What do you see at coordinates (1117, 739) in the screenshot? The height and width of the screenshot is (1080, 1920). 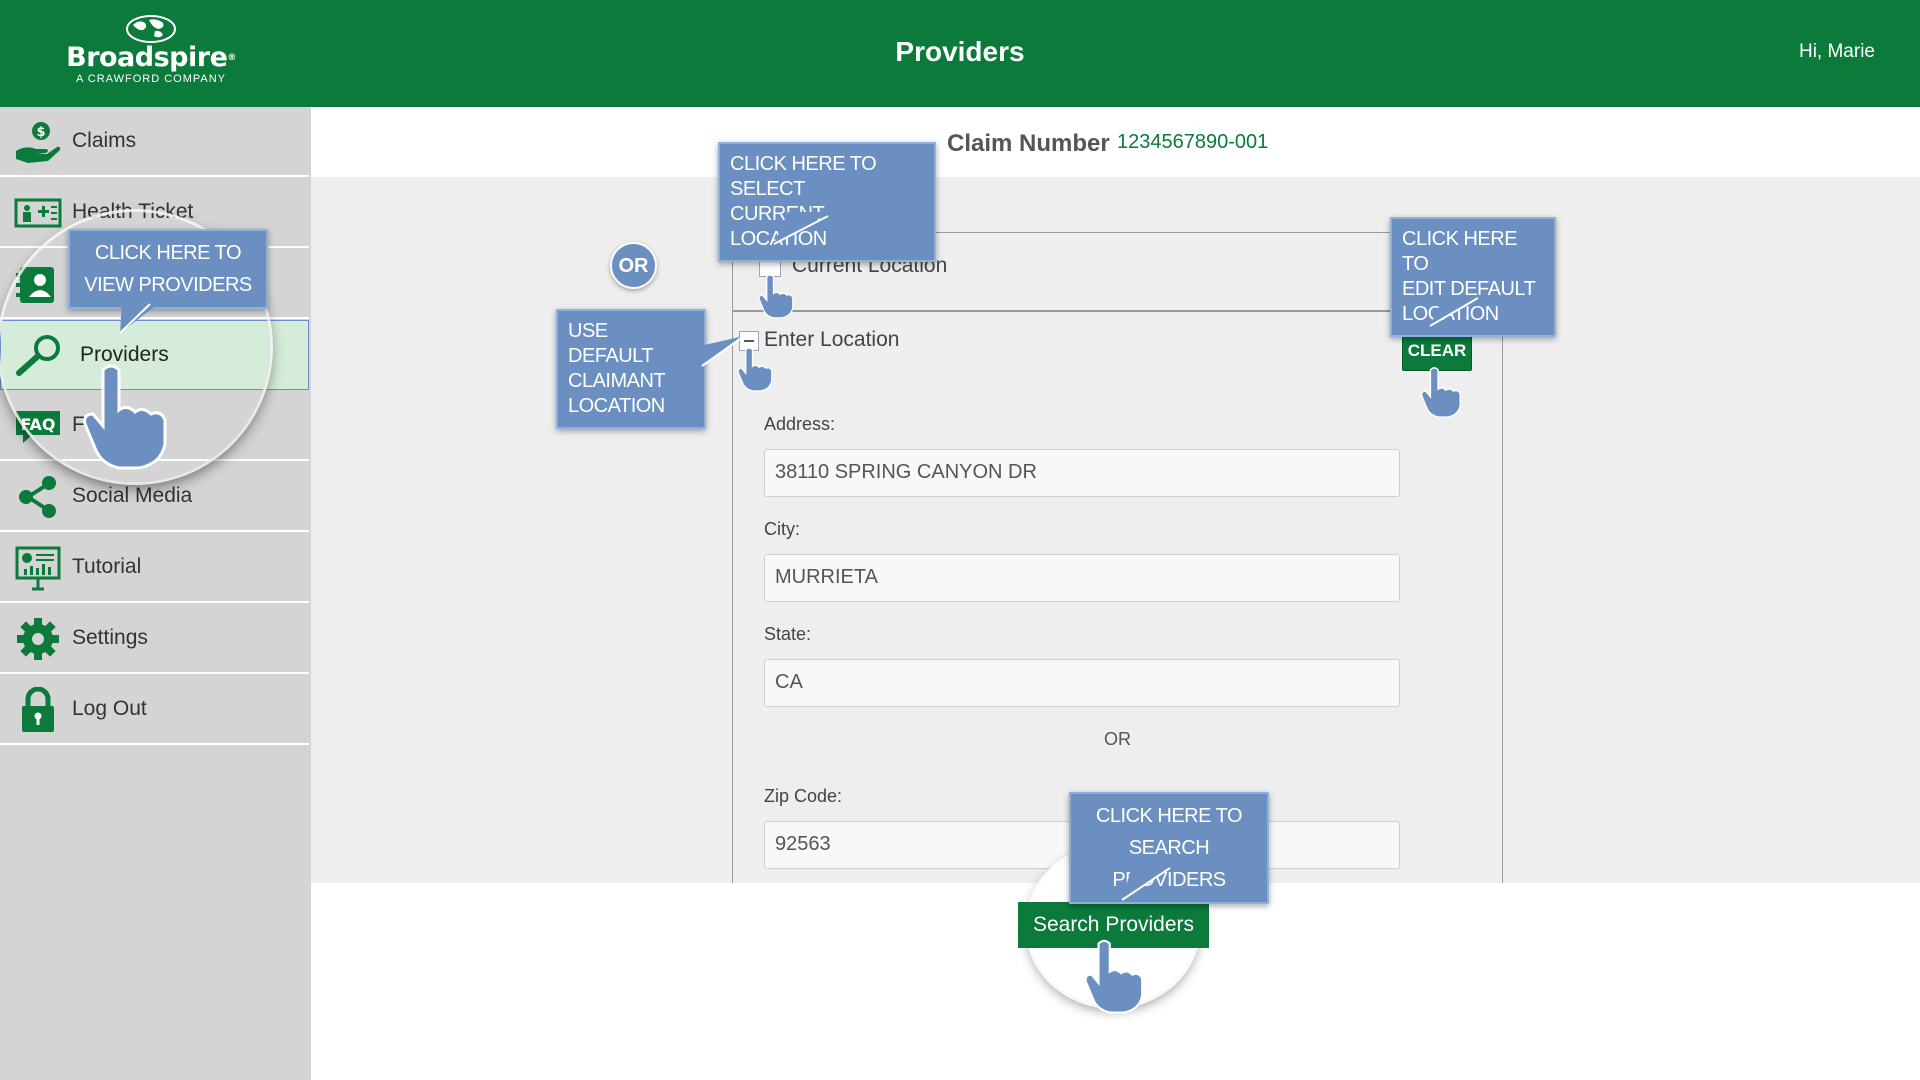 I see `or-separator: OR` at bounding box center [1117, 739].